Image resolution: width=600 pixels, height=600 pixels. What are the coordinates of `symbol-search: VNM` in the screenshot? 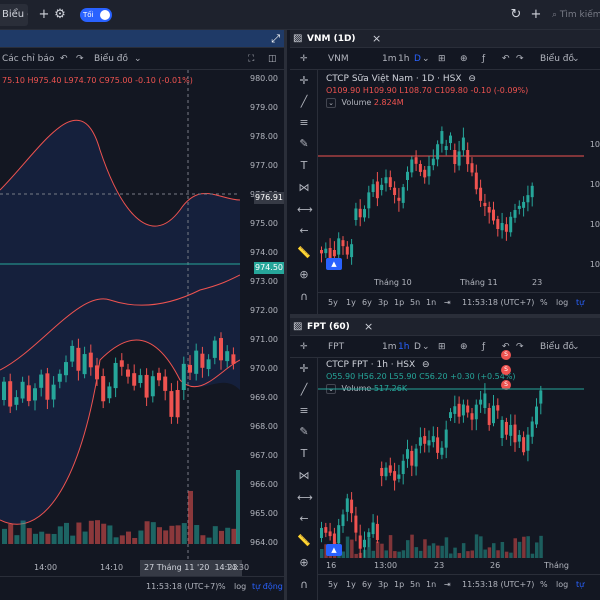 It's located at (338, 59).